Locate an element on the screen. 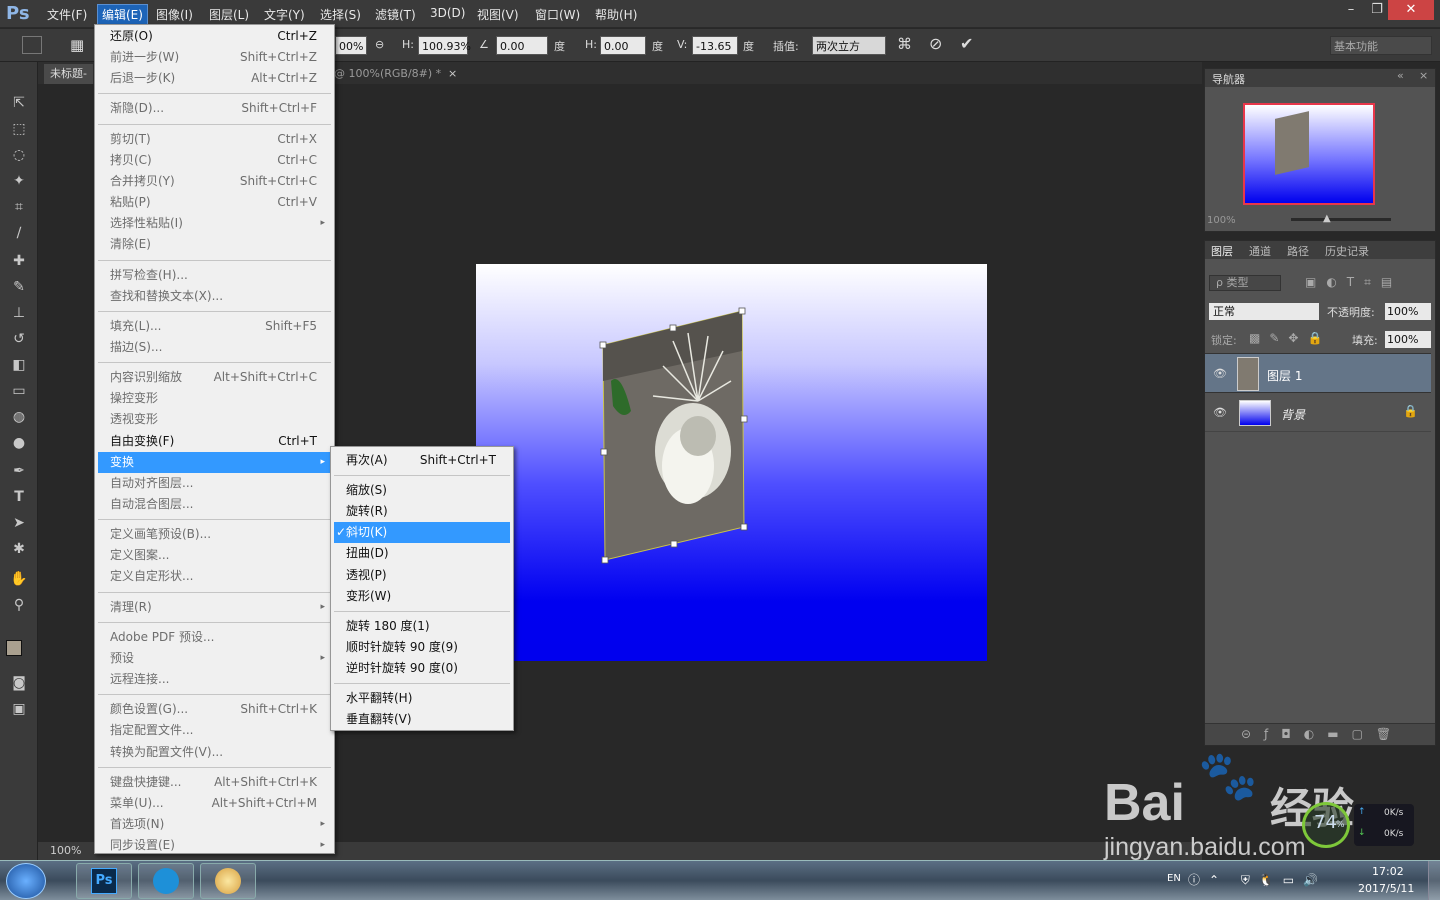  net-speed-widget: 74 % ↑ 0K/s ↓ 0K/s is located at coordinates (1359, 825).